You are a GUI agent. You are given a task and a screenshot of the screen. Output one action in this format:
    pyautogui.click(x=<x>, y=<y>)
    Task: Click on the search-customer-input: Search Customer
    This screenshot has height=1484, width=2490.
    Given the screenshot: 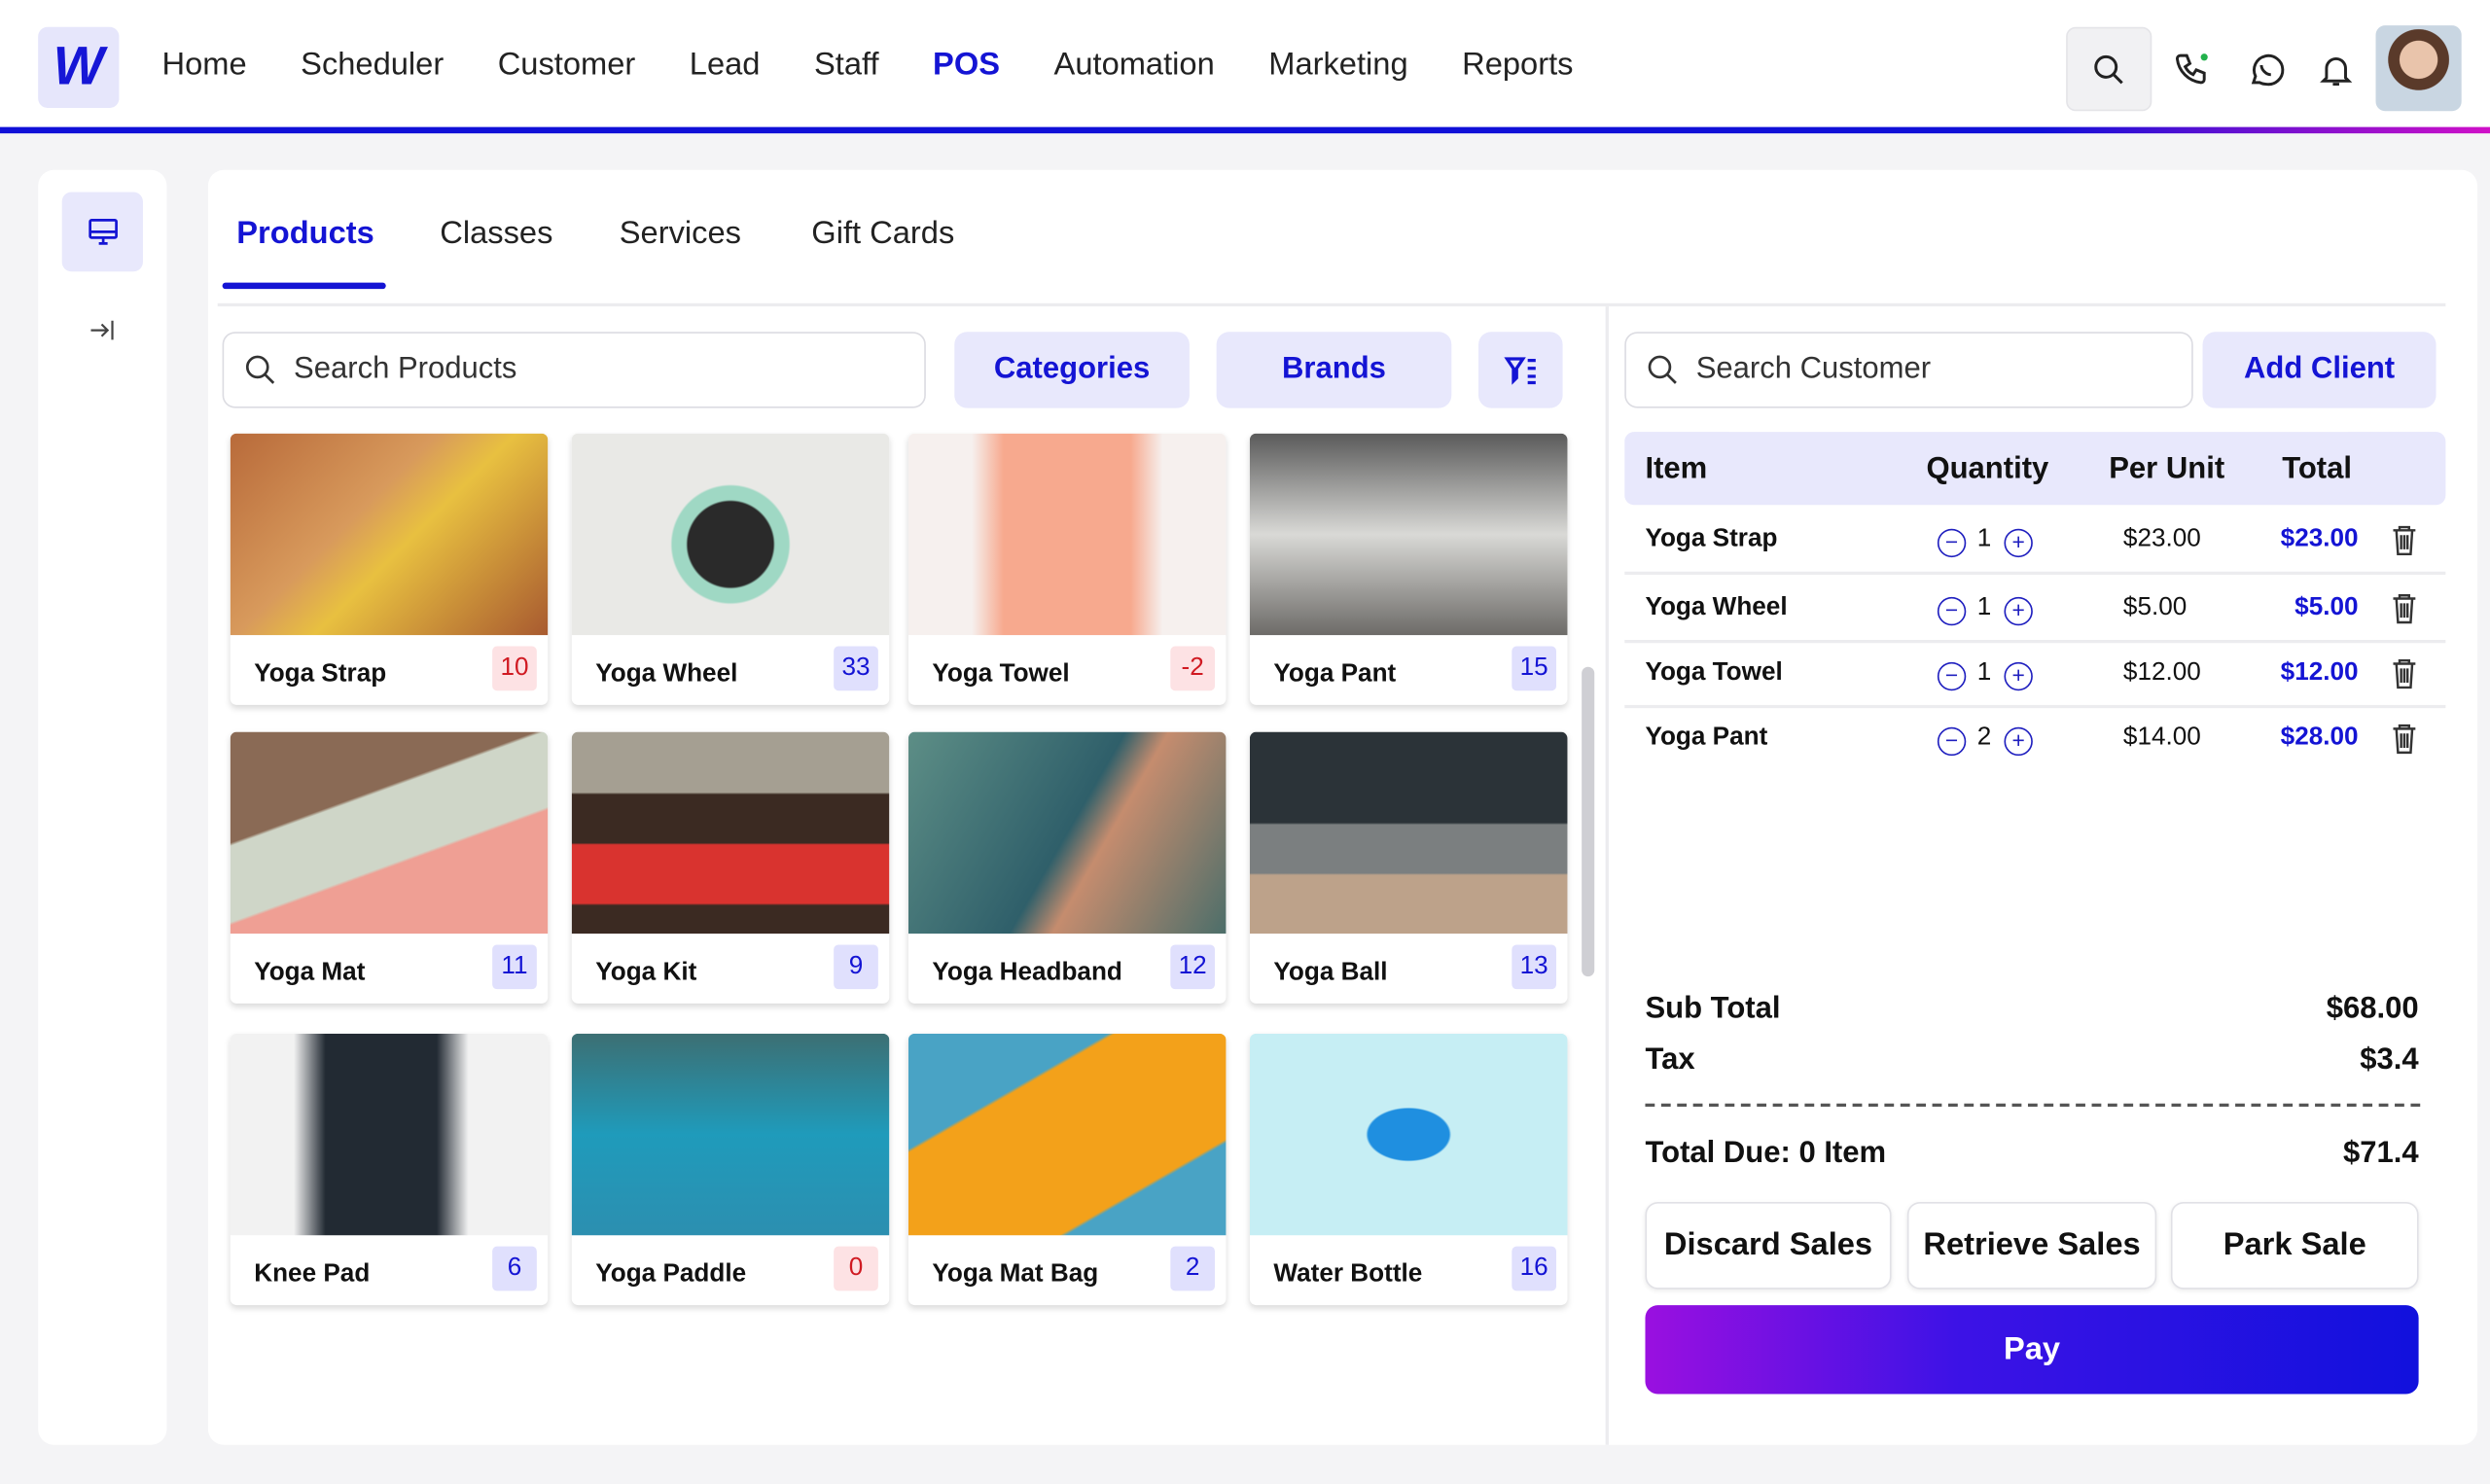 What is the action you would take?
    pyautogui.click(x=1908, y=370)
    